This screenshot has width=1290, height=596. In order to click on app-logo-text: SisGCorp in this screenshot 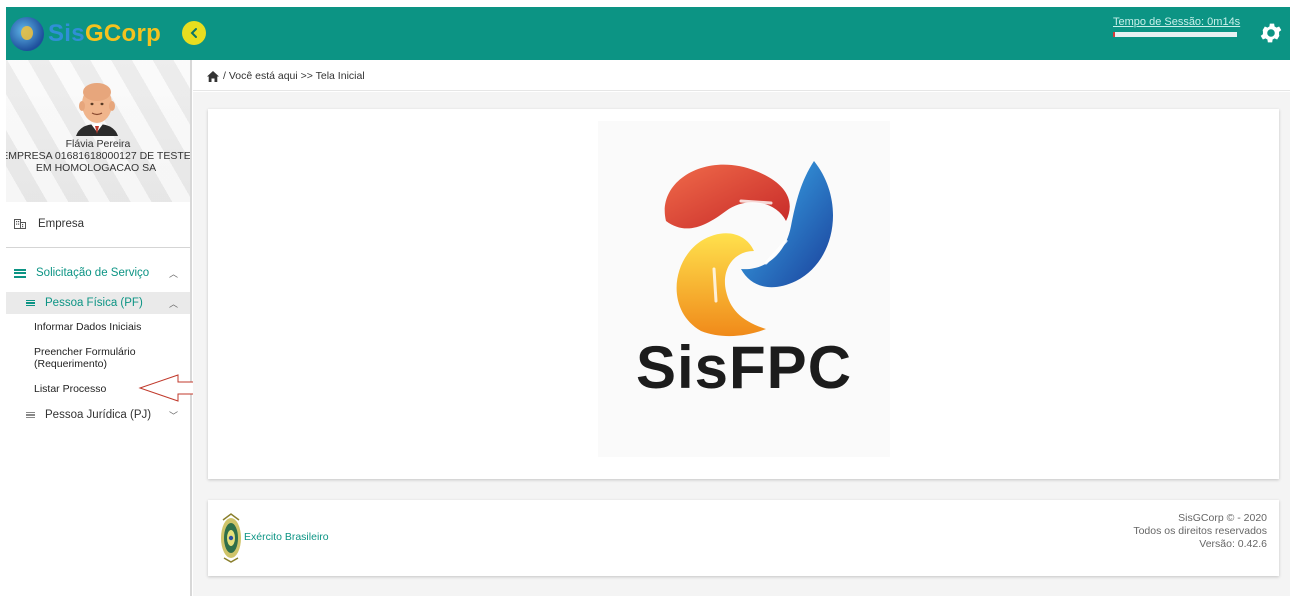, I will do `click(104, 34)`.